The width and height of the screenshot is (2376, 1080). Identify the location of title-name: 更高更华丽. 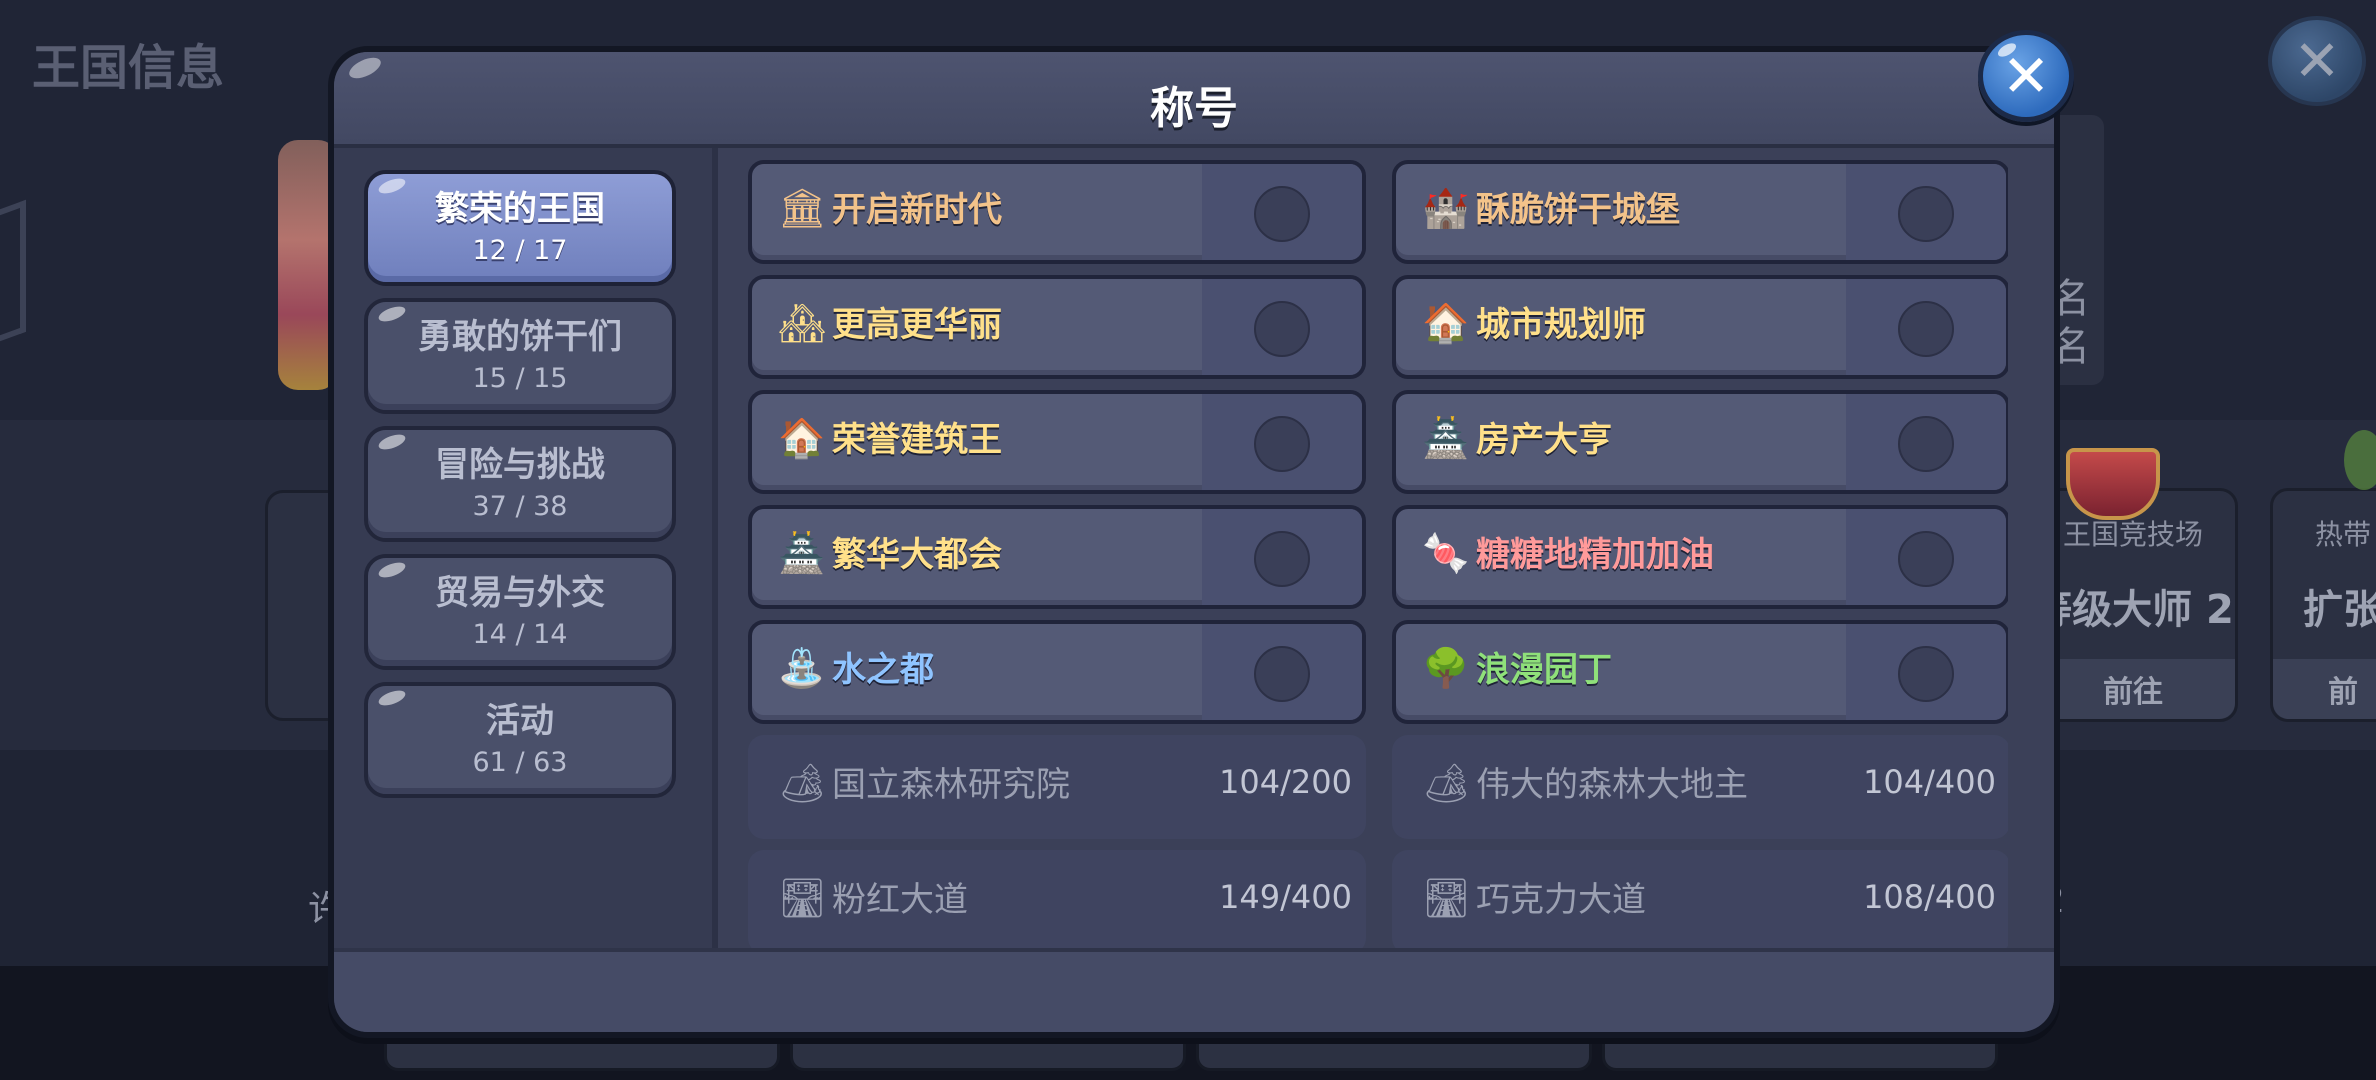
(917, 325).